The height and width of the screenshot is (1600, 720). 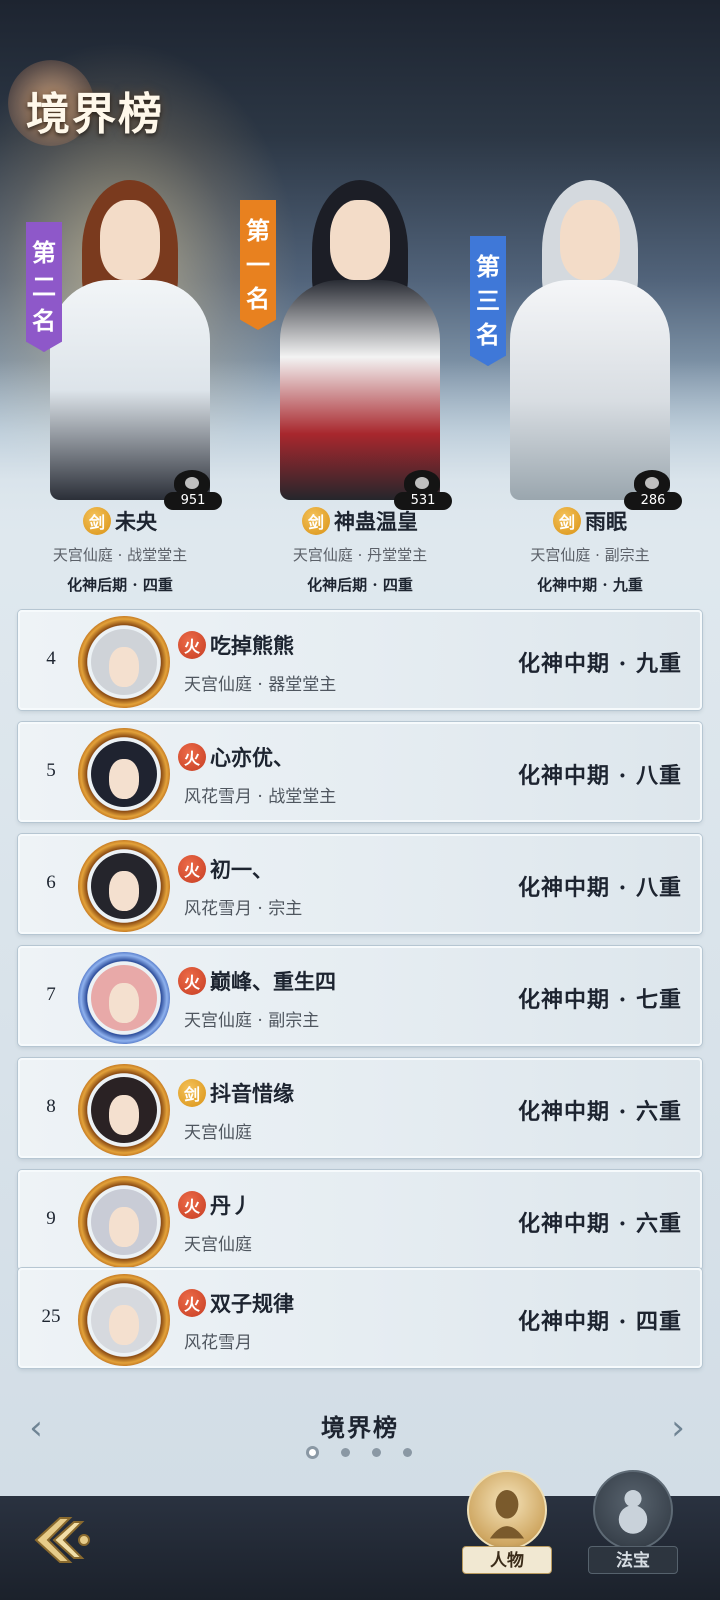 I want to click on player-name: 抖音惜缘, so click(x=252, y=1093).